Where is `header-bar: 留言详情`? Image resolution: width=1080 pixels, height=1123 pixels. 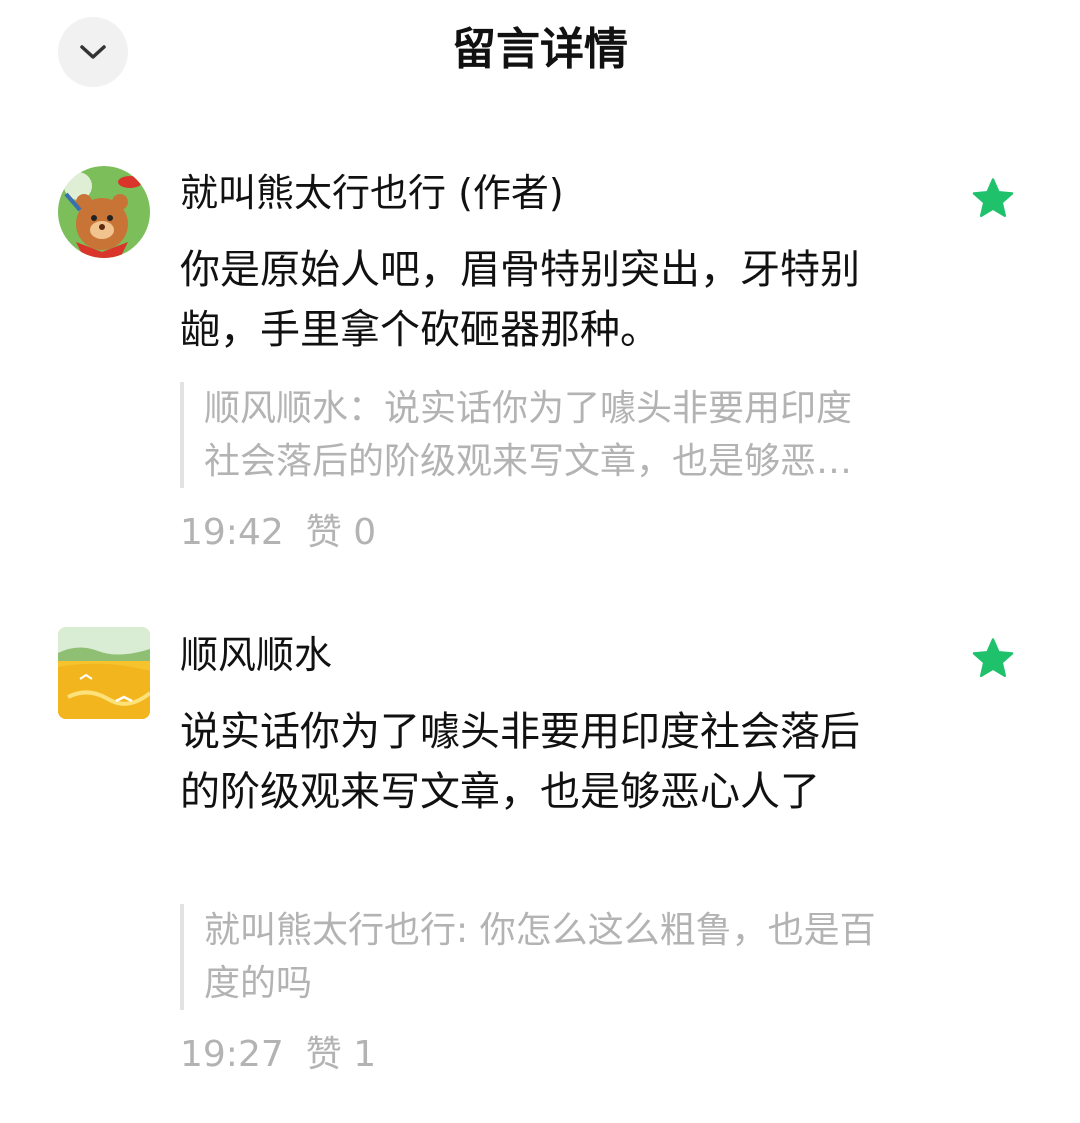
header-bar: 留言详情 is located at coordinates (540, 52).